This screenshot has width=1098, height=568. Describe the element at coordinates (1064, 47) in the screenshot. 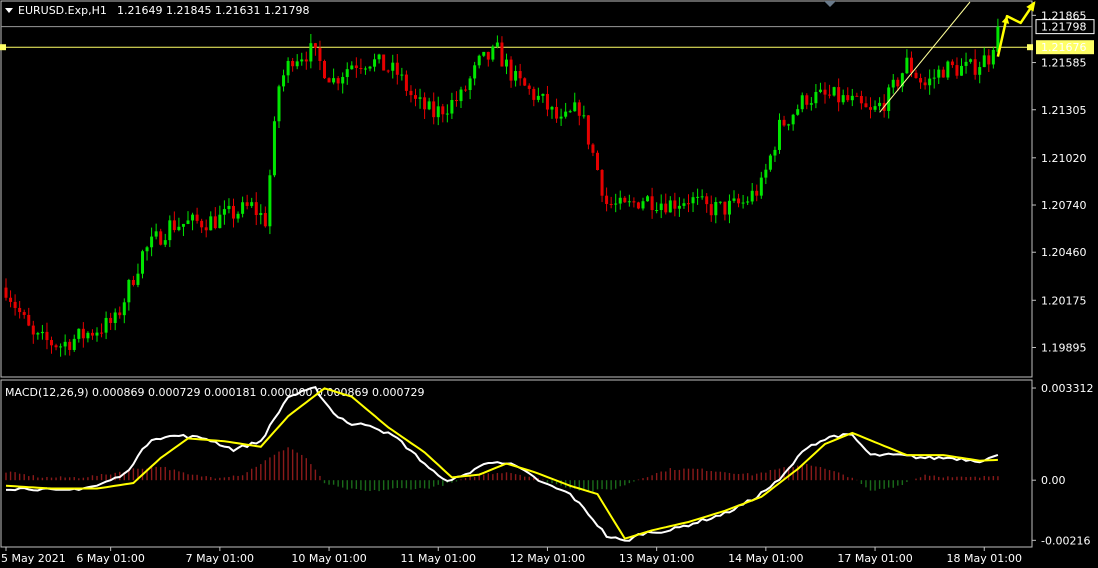

I see `level-price-label: 1.21676` at that location.